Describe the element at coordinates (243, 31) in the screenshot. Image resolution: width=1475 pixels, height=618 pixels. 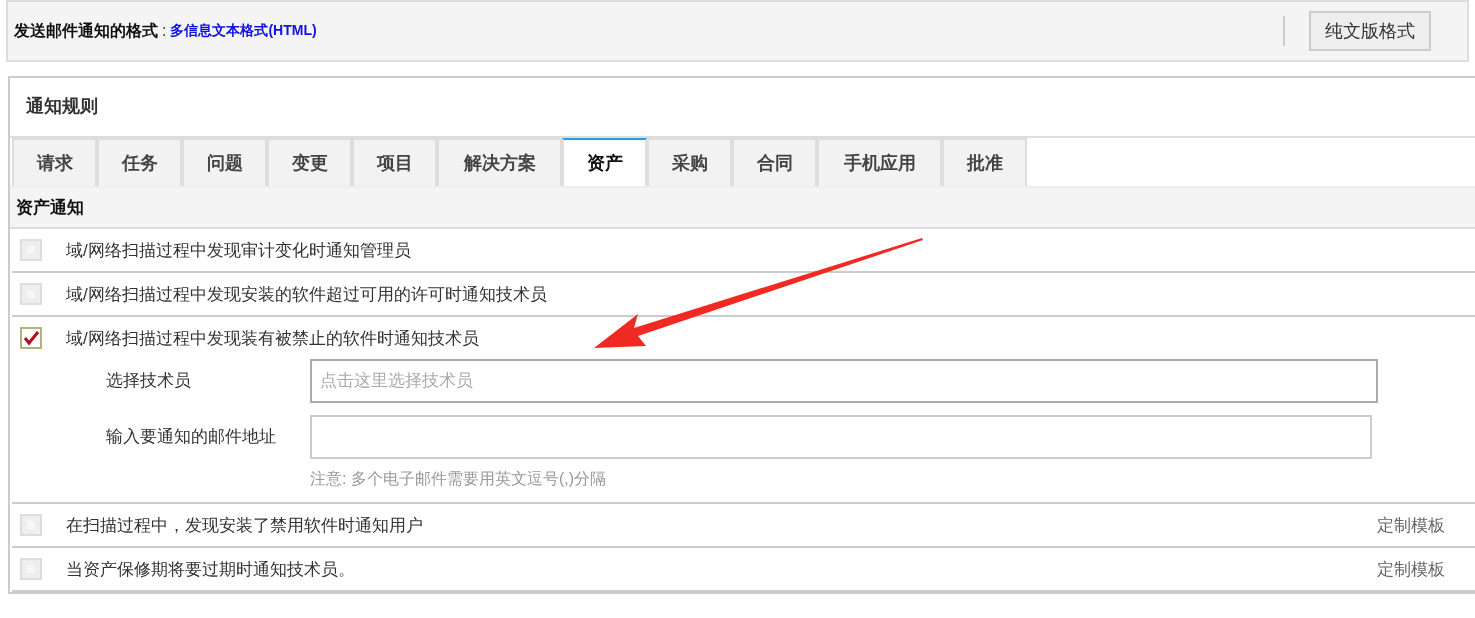
I see `format-value: 多信息文本格式(HTML)` at that location.